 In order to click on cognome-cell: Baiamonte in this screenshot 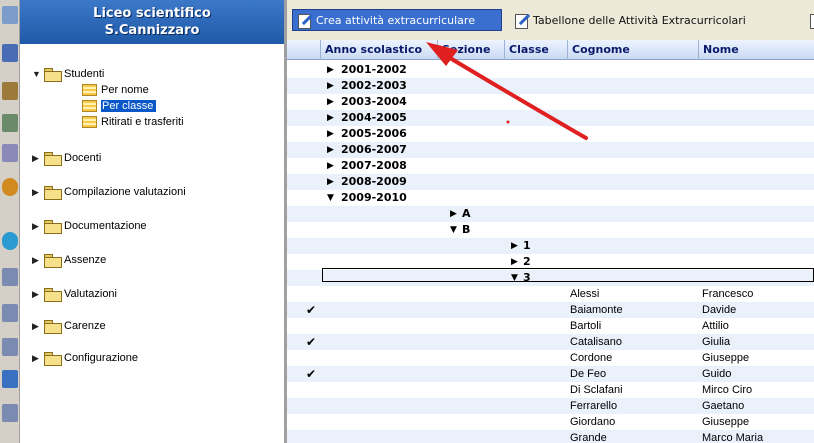, I will do `click(596, 310)`.